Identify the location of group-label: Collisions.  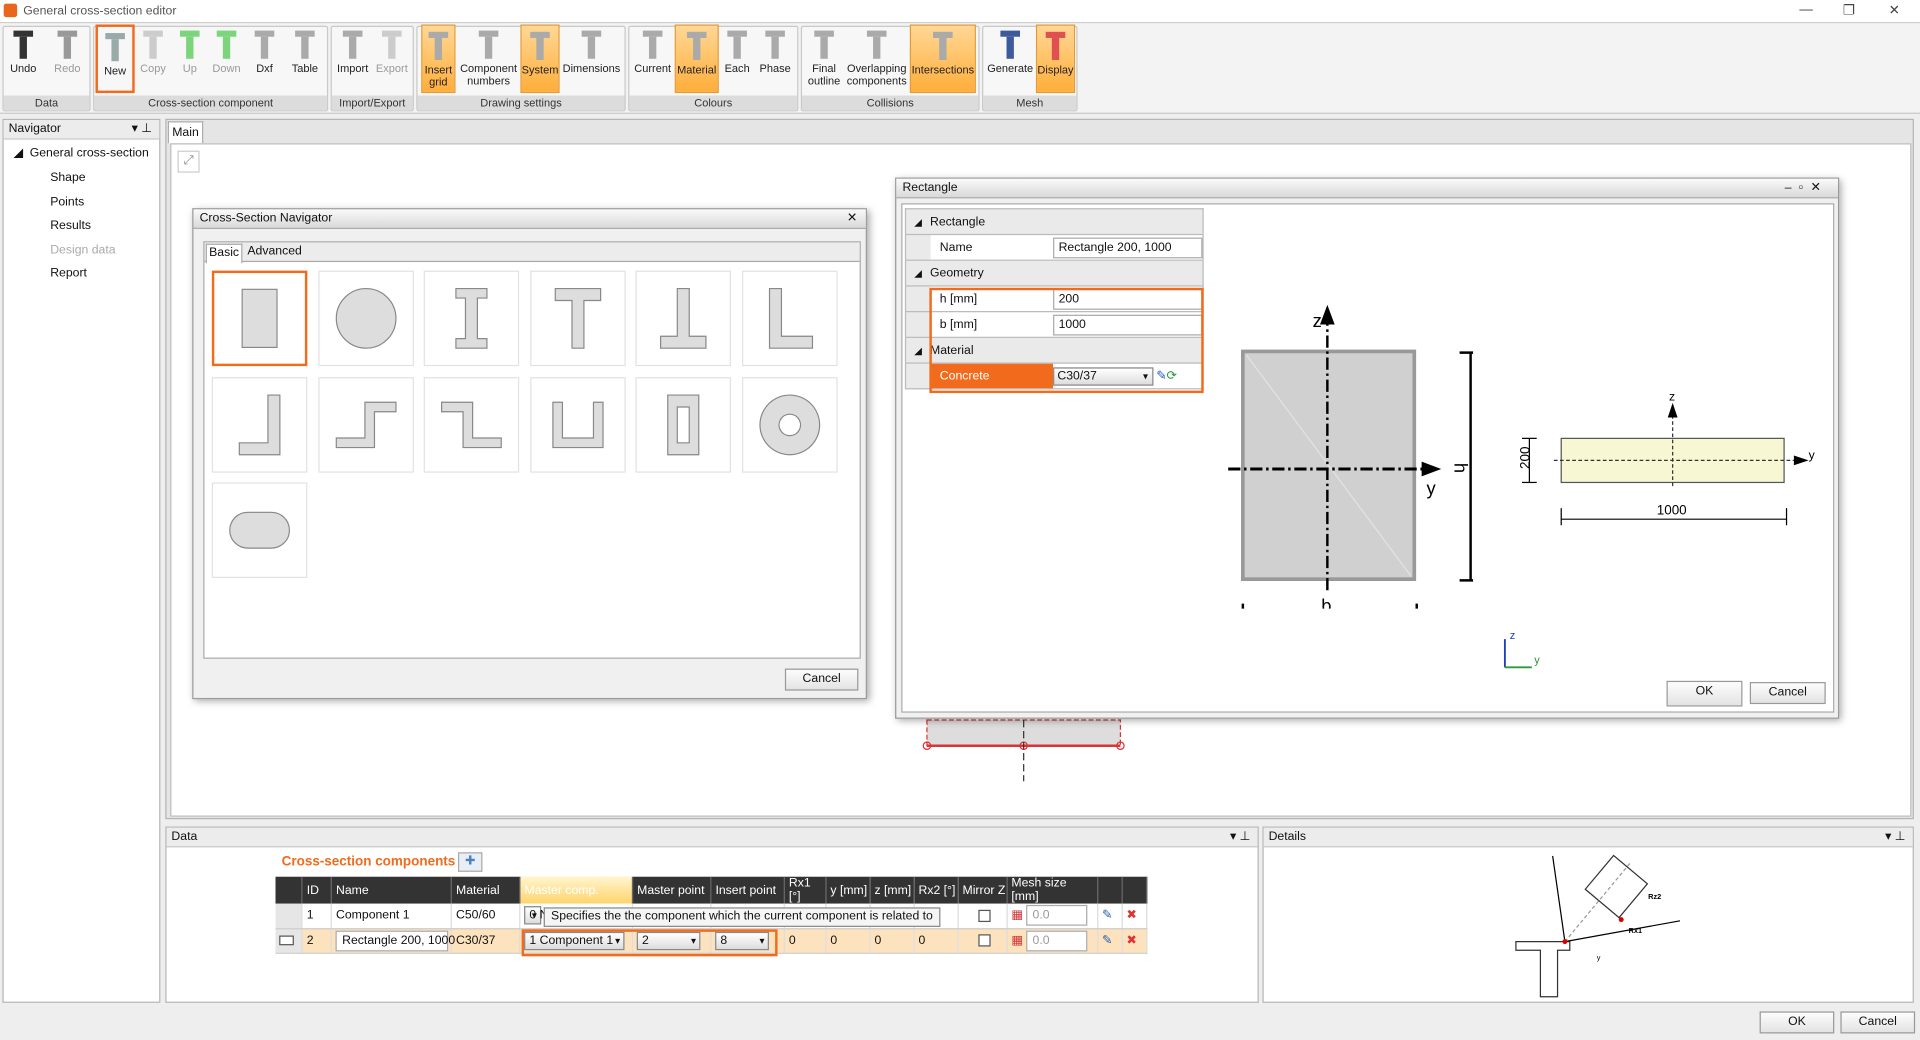
(890, 103).